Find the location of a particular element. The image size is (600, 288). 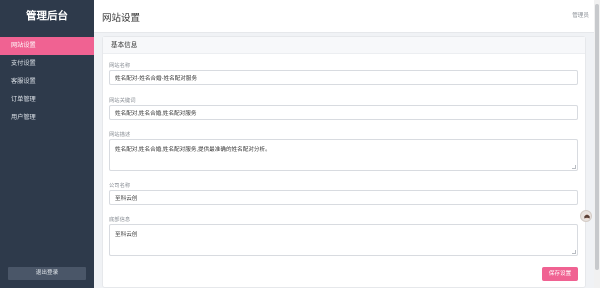

scrollbar-thumb is located at coordinates (597, 137).